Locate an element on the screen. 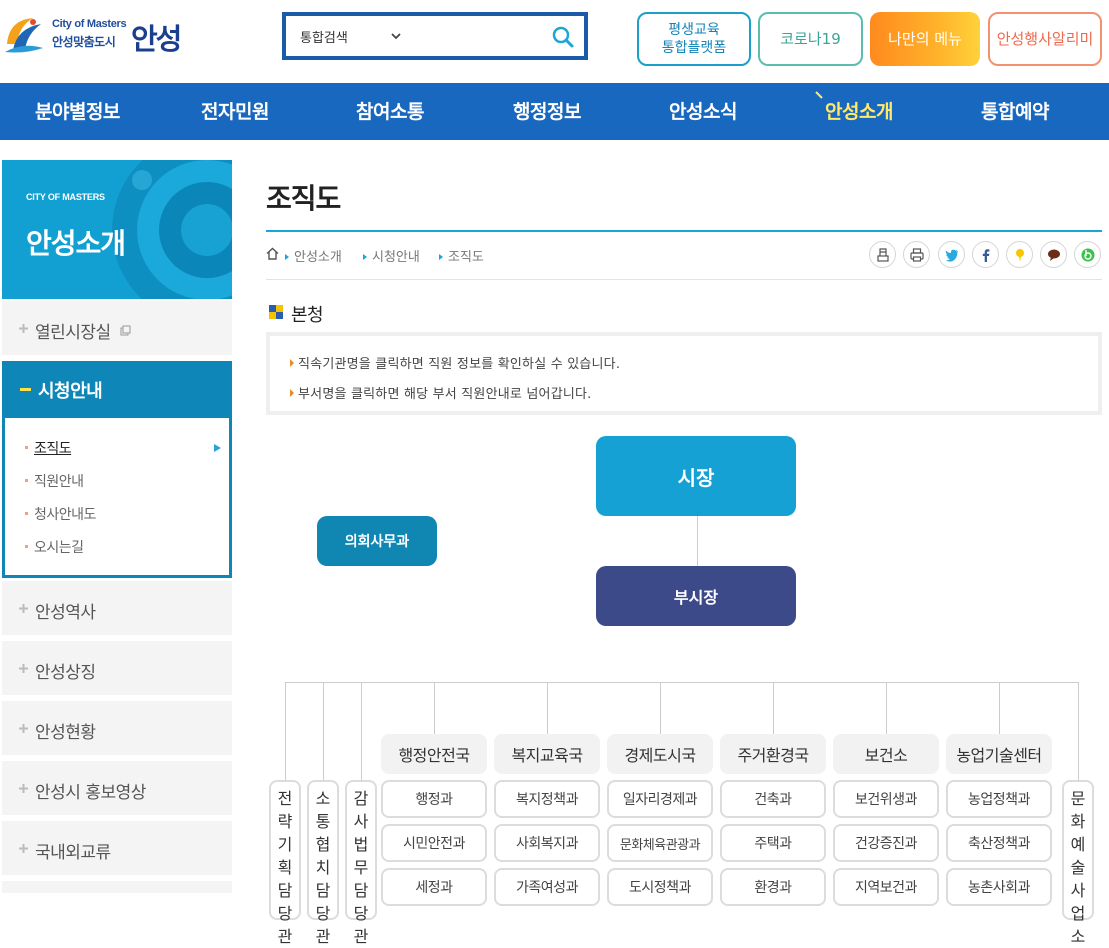  sidebar-item-history: 안성역사 is located at coordinates (117, 609).